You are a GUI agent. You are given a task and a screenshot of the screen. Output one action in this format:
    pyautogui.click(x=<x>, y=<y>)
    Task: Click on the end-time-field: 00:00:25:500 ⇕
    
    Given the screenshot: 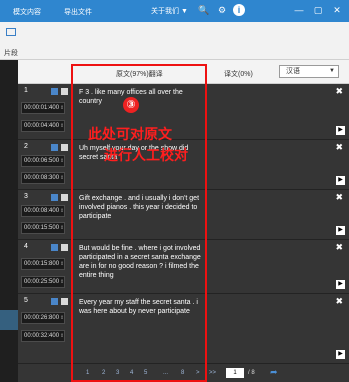 What is the action you would take?
    pyautogui.click(x=43, y=282)
    